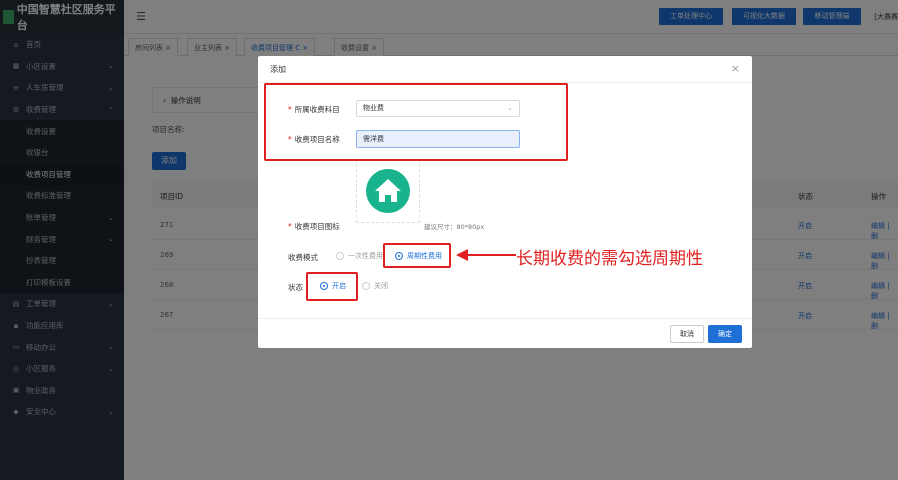  Describe the element at coordinates (295, 287) in the screenshot. I see `status-label: 状态` at that location.